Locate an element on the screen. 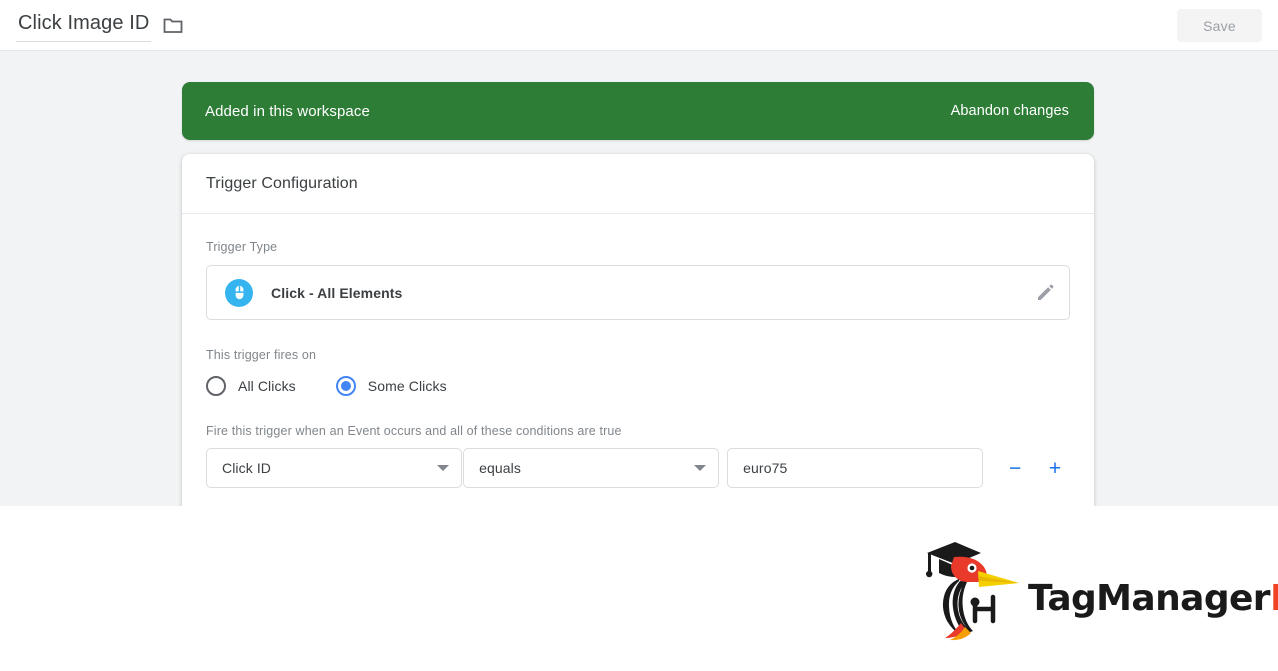 The width and height of the screenshot is (1278, 671). pencil-icon is located at coordinates (1045, 293).